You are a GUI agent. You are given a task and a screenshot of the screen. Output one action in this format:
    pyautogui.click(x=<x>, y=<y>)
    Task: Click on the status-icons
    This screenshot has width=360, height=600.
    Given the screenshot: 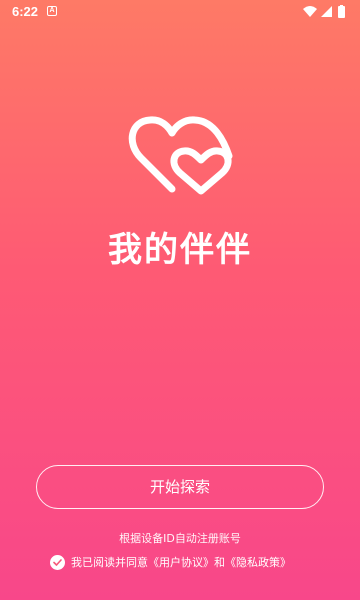 What is the action you would take?
    pyautogui.click(x=326, y=12)
    